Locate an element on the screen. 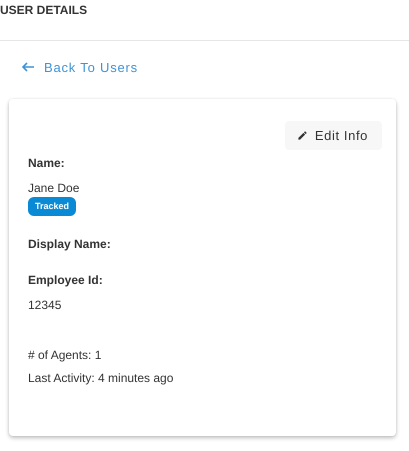 The image size is (409, 451). field-label: Employee Id: is located at coordinates (66, 280).